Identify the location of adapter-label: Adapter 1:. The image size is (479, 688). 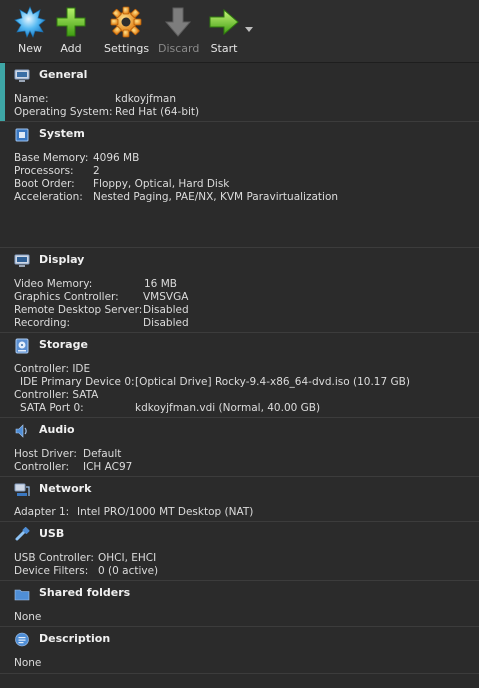
(42, 512).